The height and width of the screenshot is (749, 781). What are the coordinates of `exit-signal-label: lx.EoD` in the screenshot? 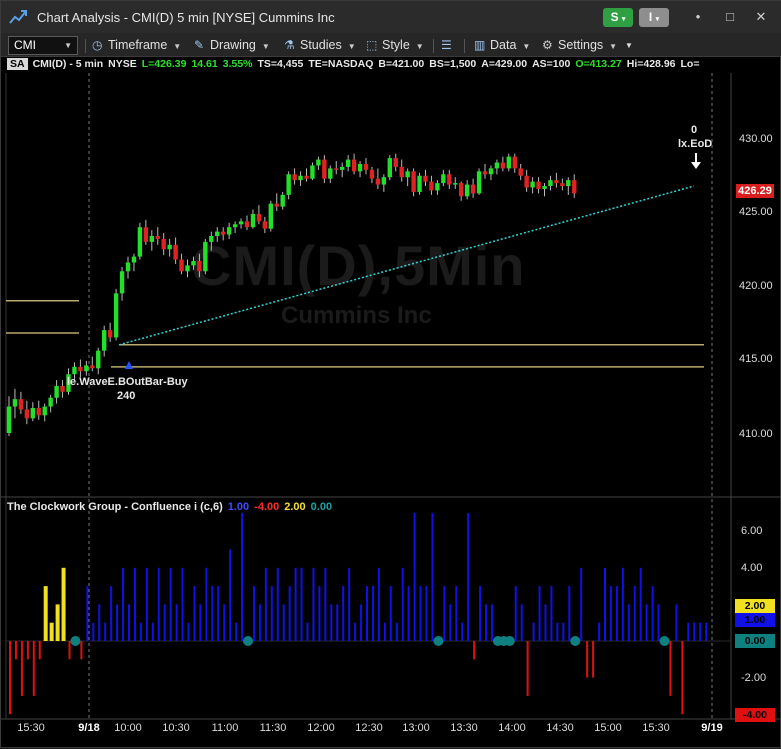 It's located at (695, 144).